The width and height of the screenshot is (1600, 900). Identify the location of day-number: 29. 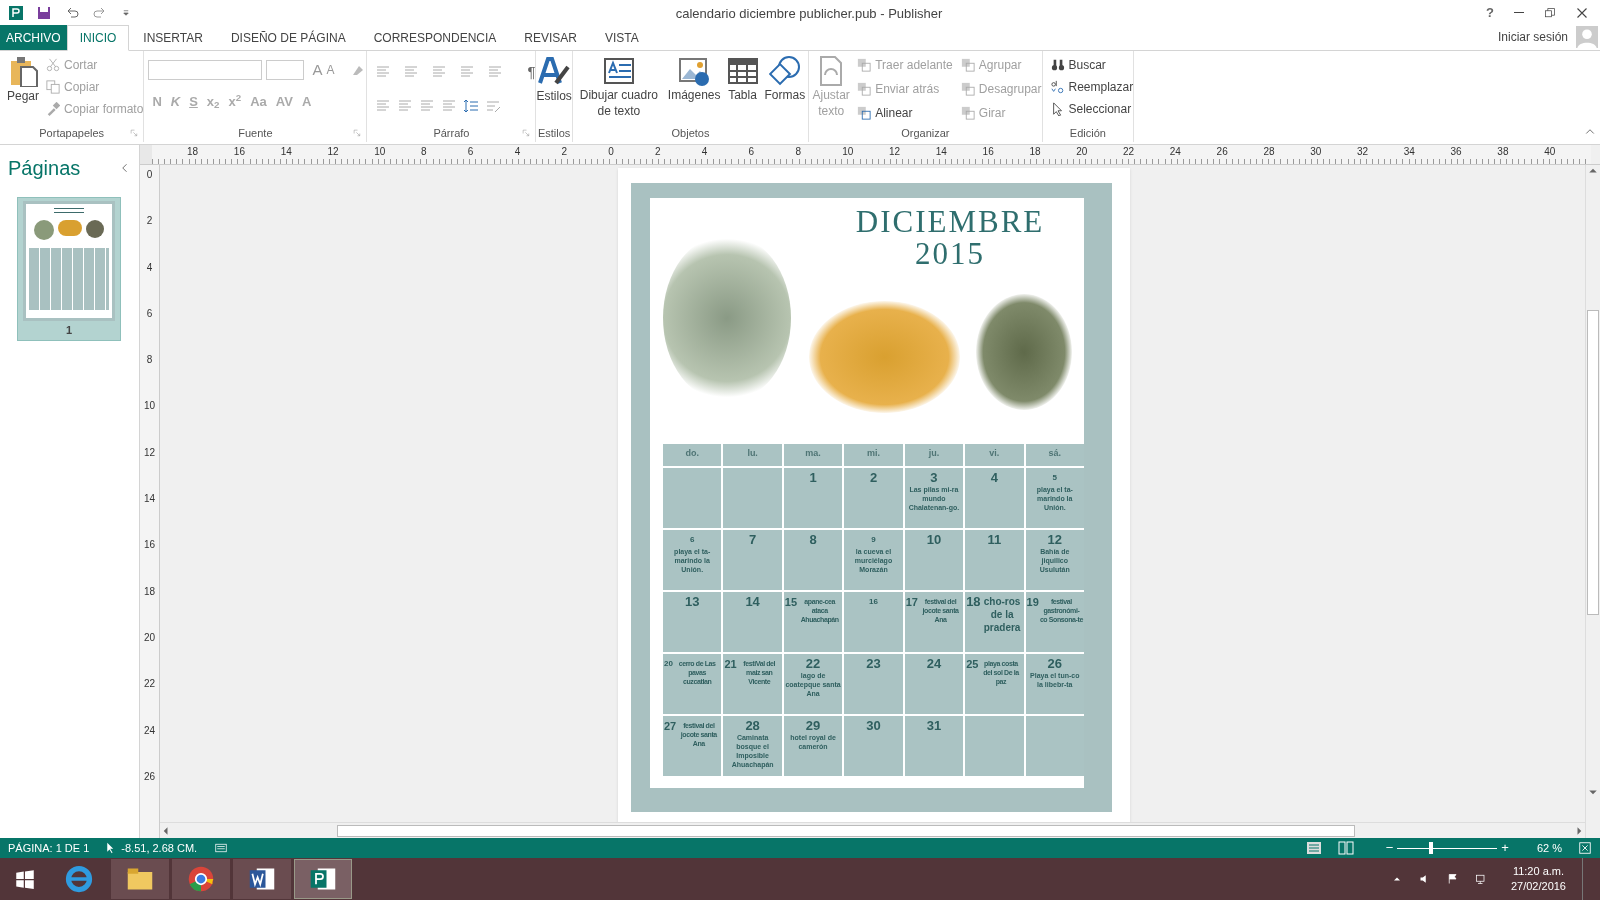
(813, 726).